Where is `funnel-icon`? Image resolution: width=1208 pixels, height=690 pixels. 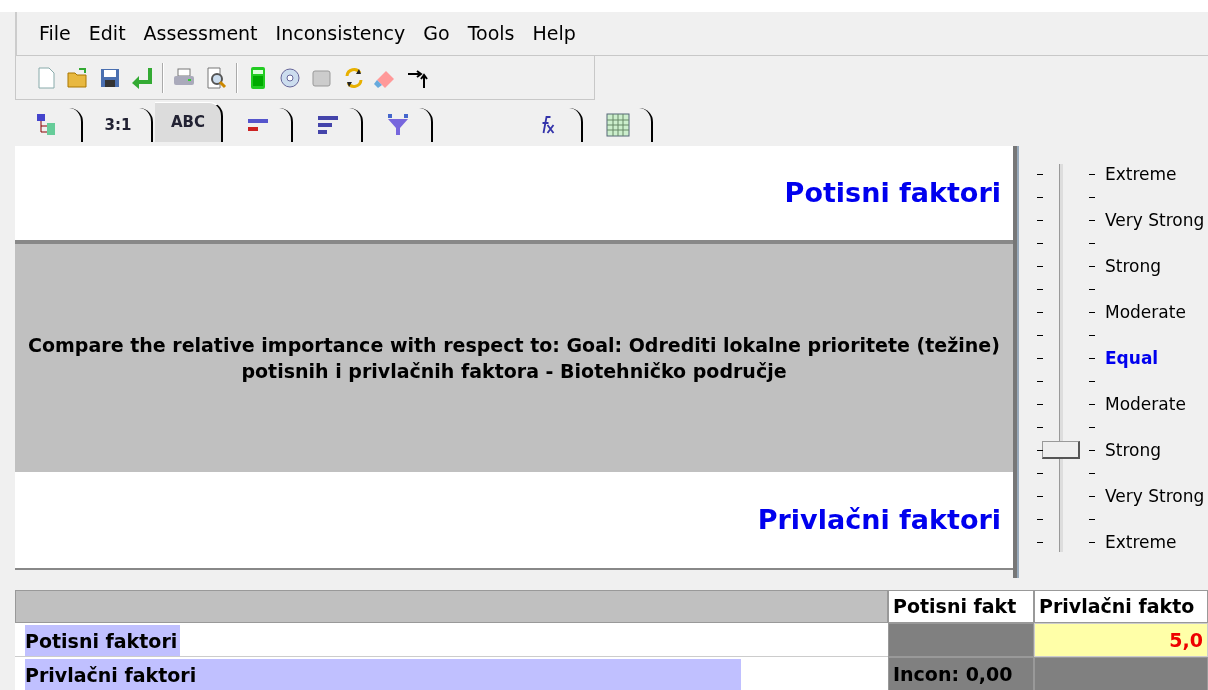 funnel-icon is located at coordinates (398, 125).